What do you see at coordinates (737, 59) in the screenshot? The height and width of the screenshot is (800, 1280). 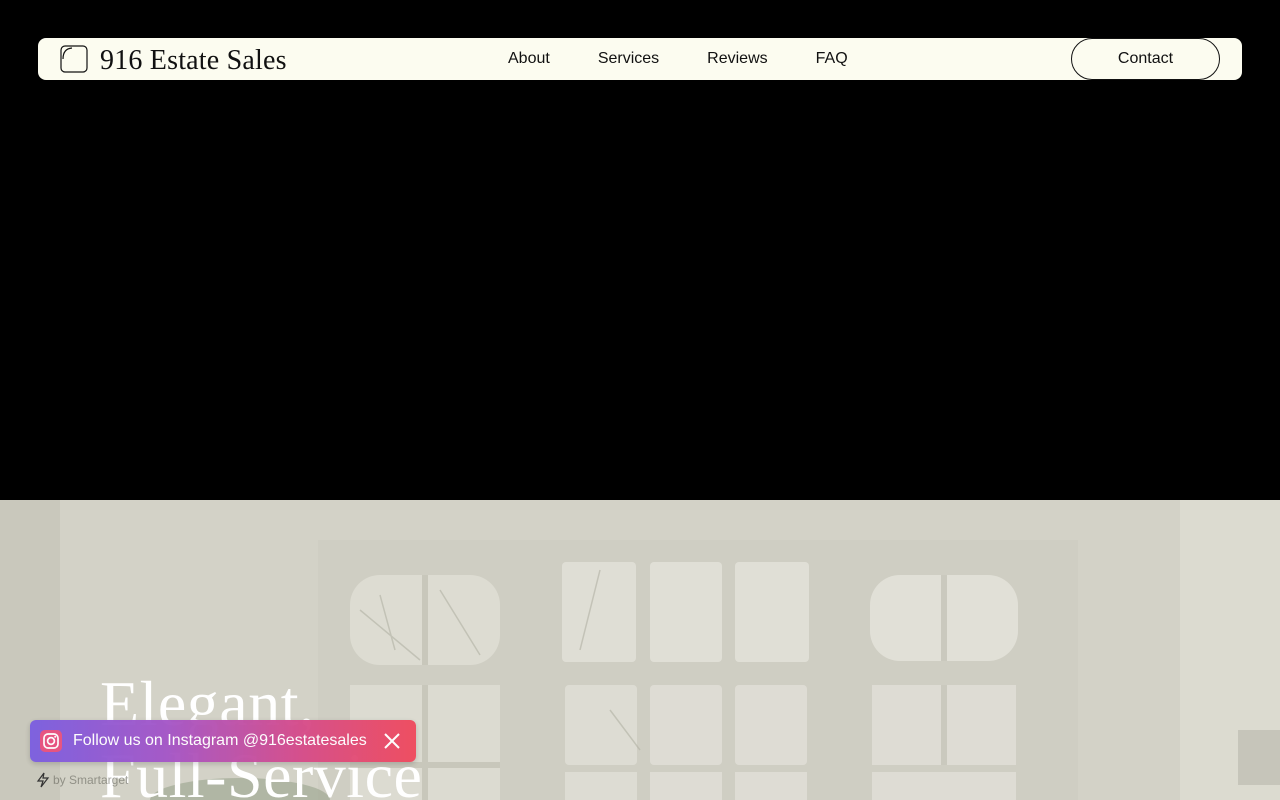 I see `nav-link-reviews: Reviews` at bounding box center [737, 59].